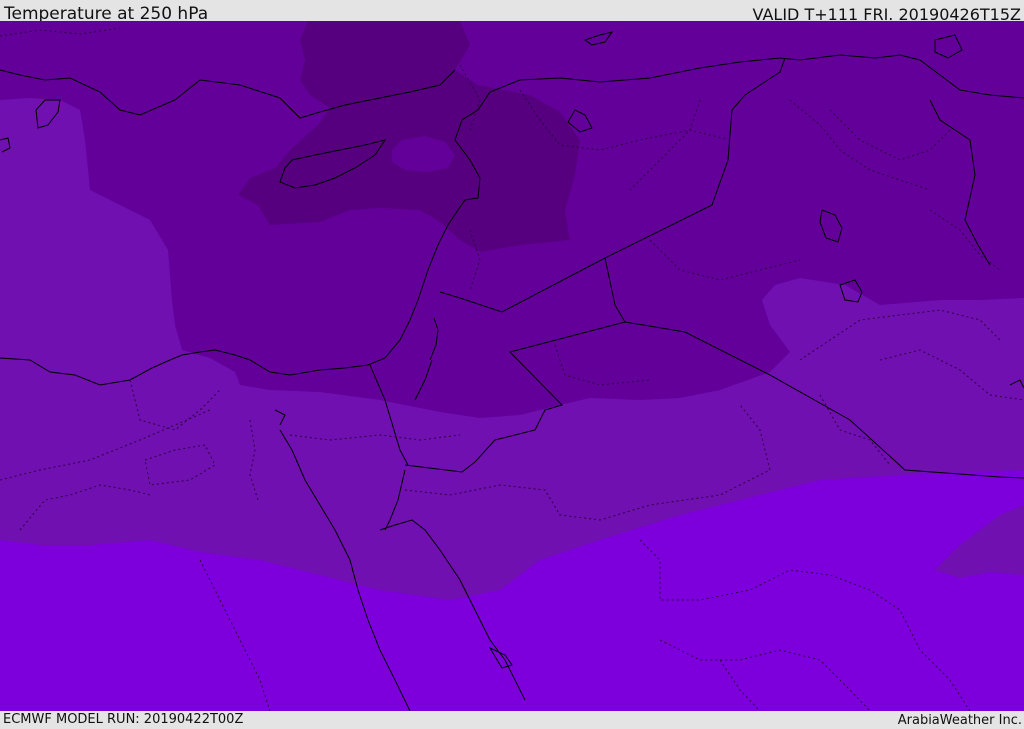  Describe the element at coordinates (959, 720) in the screenshot. I see `credit-label: ArabiaWeather Inc.` at that location.